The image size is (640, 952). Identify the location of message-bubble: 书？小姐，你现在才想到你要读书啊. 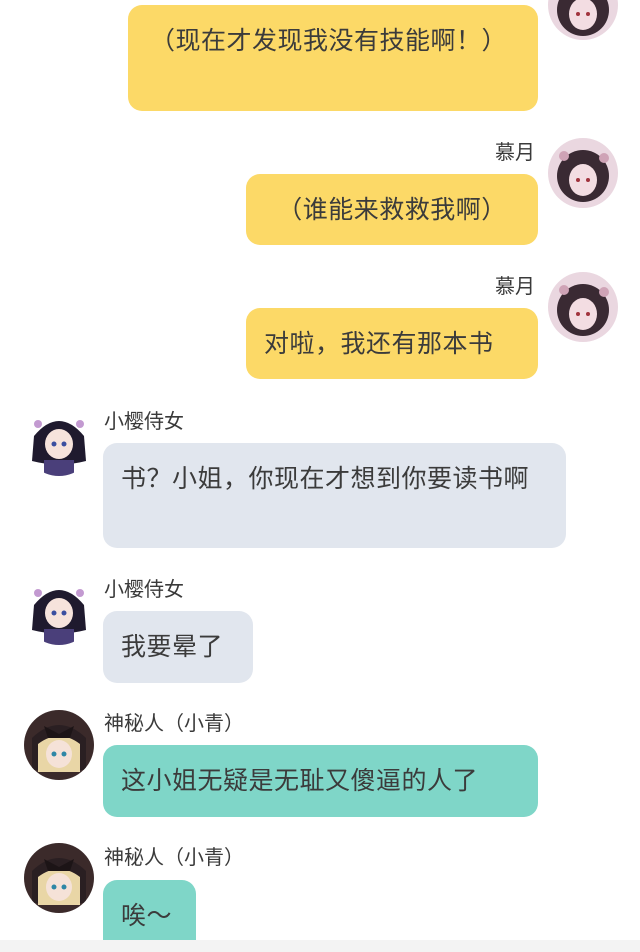
(334, 495).